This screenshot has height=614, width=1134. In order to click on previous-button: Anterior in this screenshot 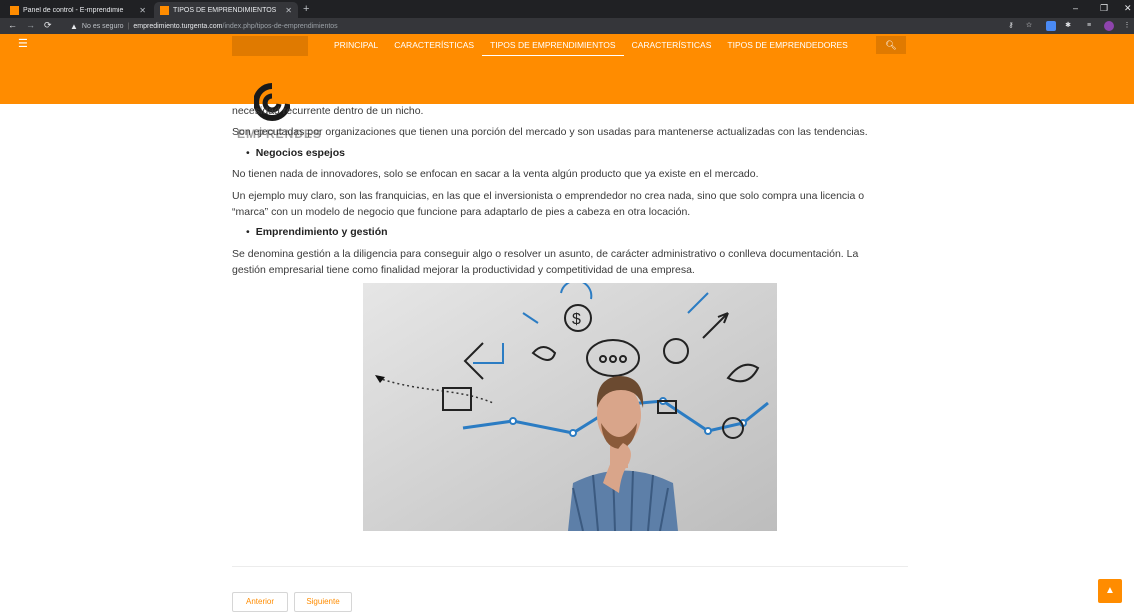, I will do `click(260, 602)`.